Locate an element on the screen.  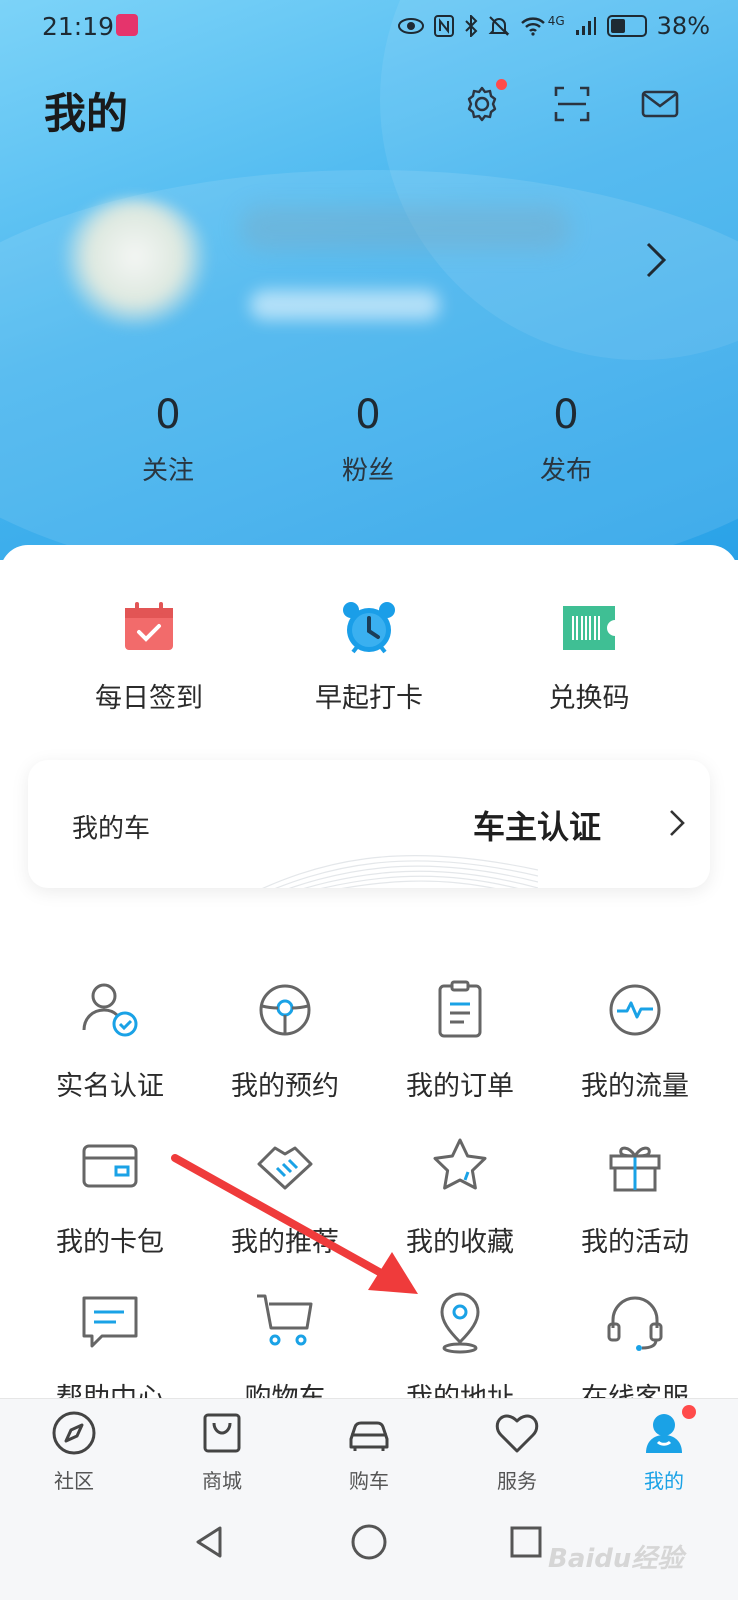
grid-card-wallet: 我的卡包 is located at coordinates (110, 1196).